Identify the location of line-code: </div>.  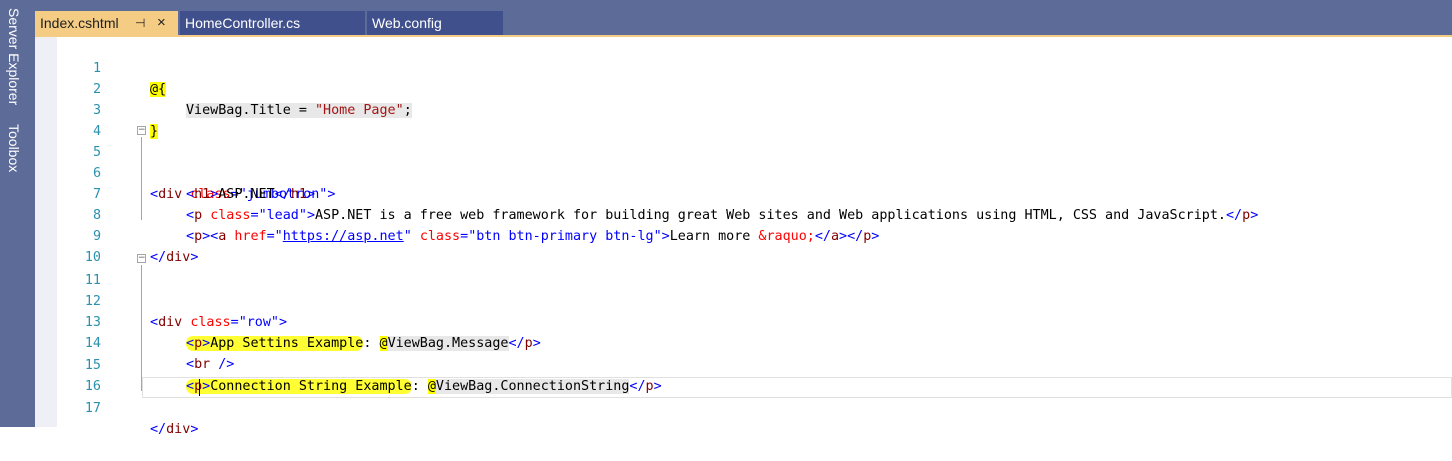
(174, 429).